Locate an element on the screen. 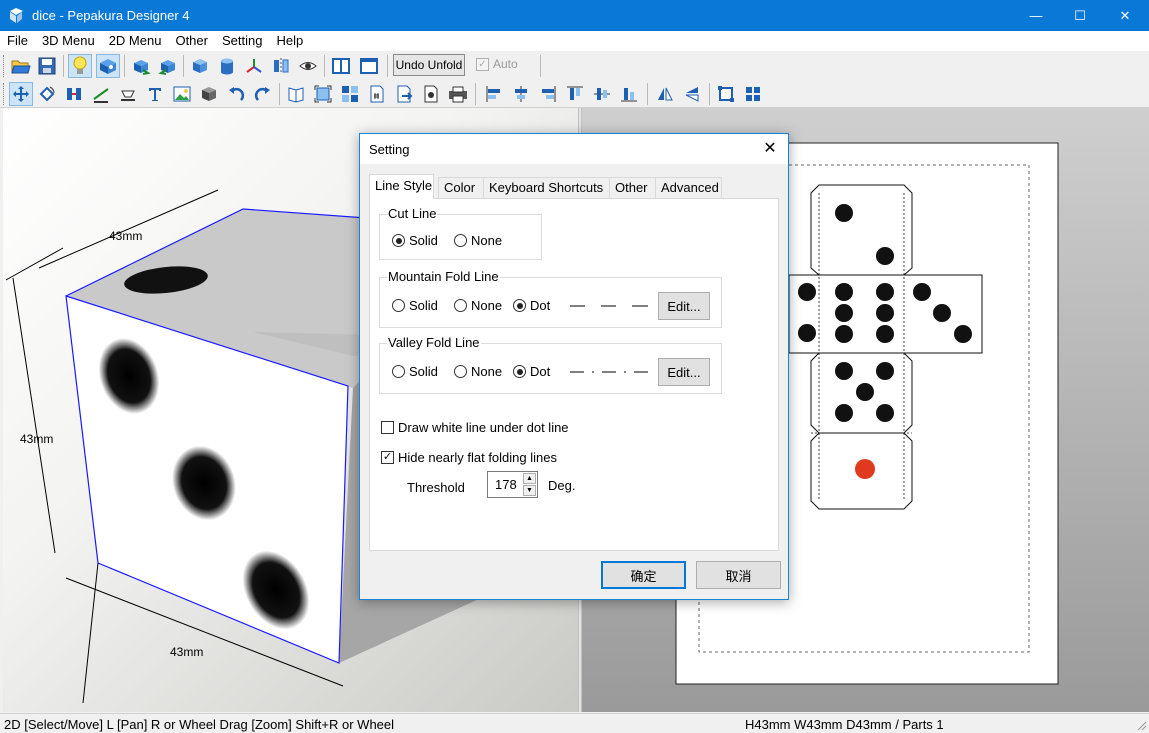 Image resolution: width=1149 pixels, height=733 pixels. menu-other: Other is located at coordinates (191, 41).